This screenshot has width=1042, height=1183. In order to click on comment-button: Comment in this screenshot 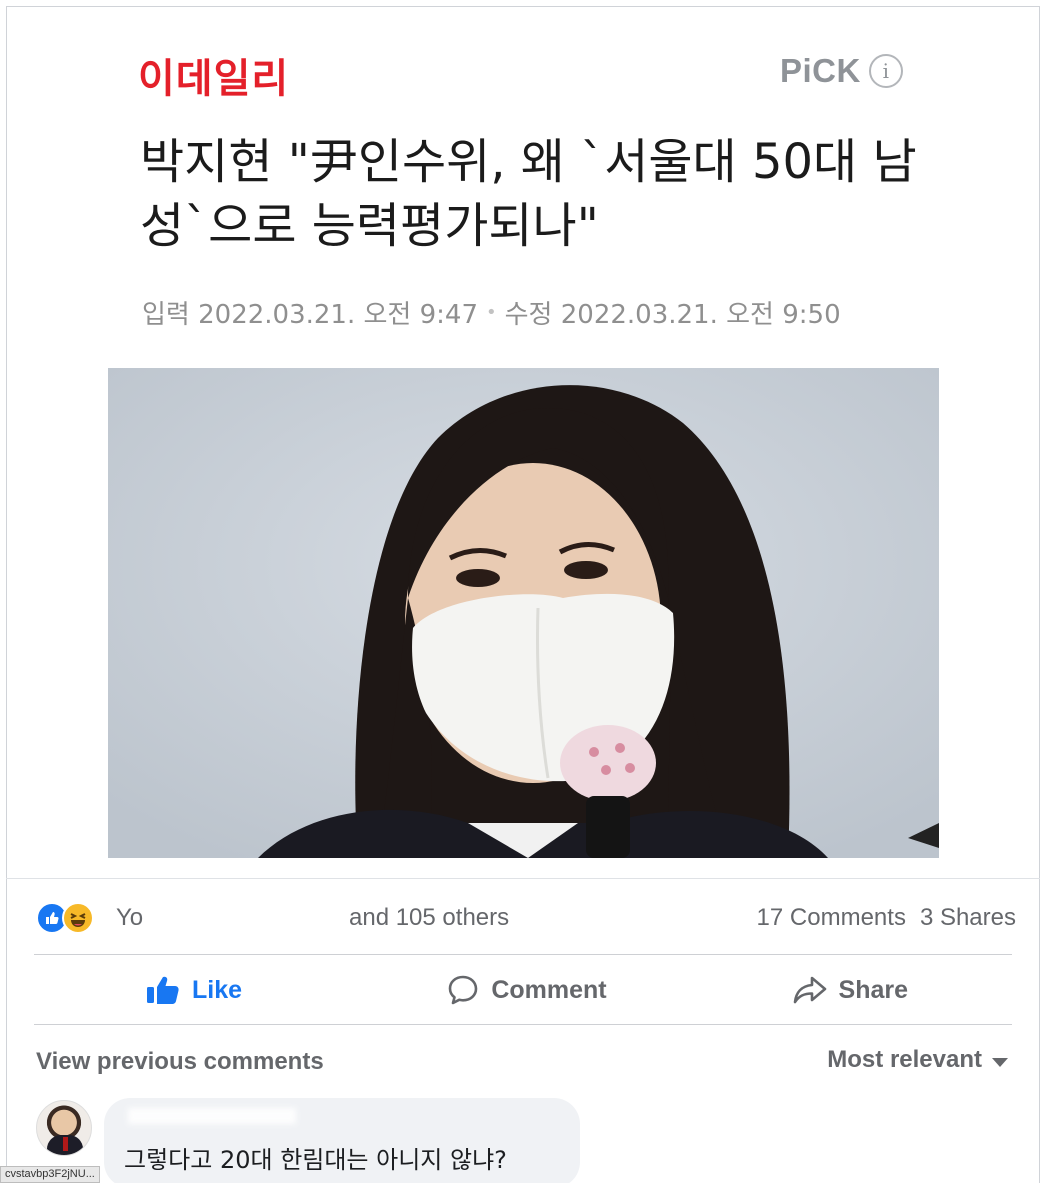, I will do `click(527, 990)`.